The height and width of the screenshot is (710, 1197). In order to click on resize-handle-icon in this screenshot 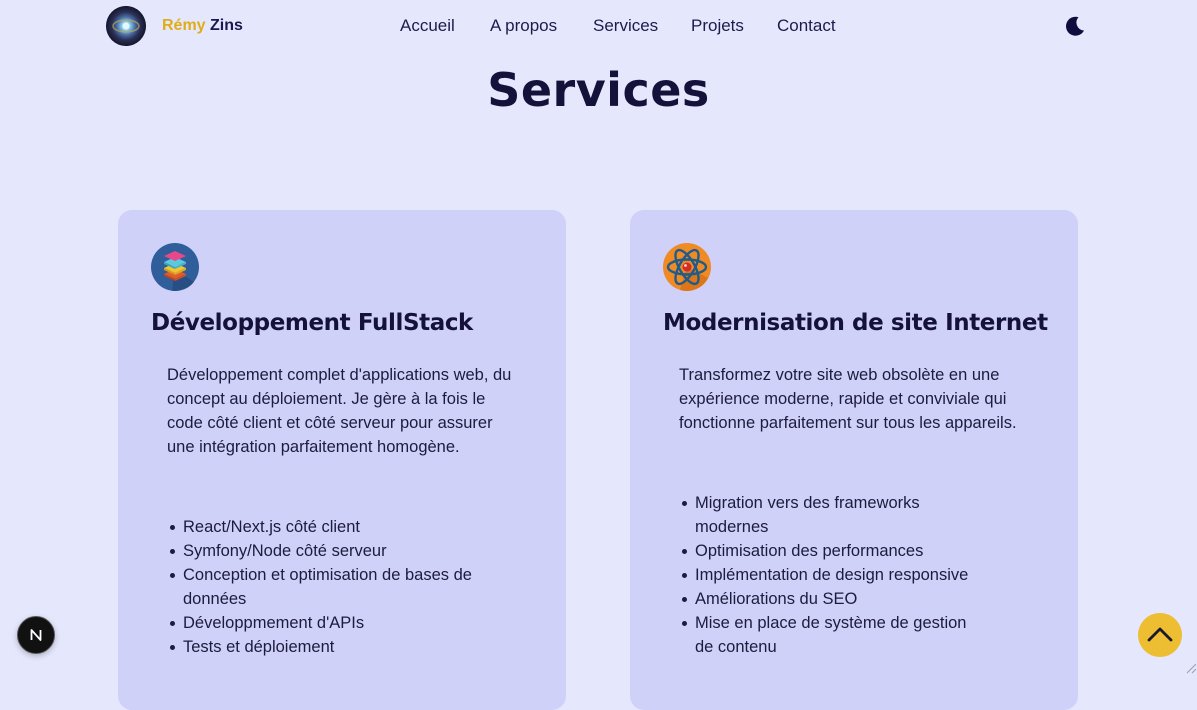, I will do `click(1190, 666)`.